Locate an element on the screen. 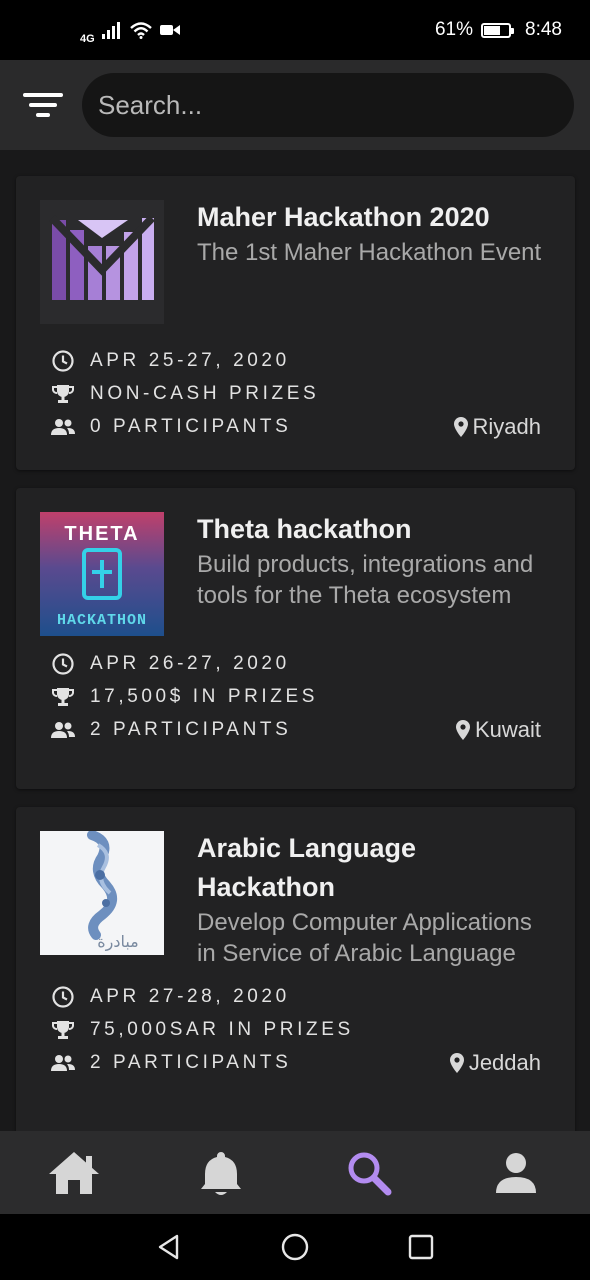 The image size is (590, 1280). status-bar: 4G 61% 8:48 is located at coordinates (295, 30).